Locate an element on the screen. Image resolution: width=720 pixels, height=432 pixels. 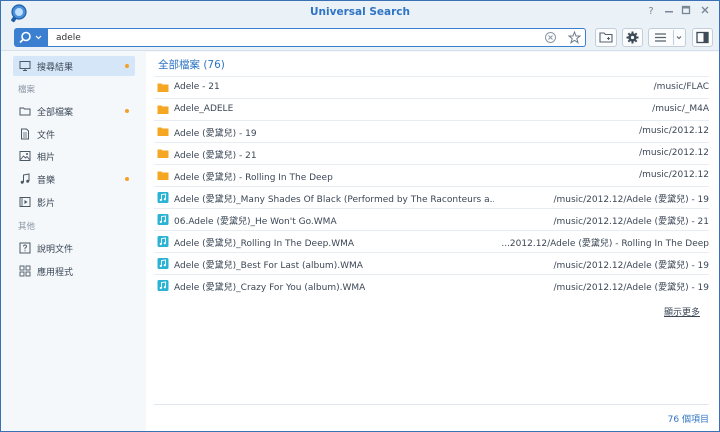
sidebar-item-search-results: 搜尋結果 is located at coordinates (74, 66).